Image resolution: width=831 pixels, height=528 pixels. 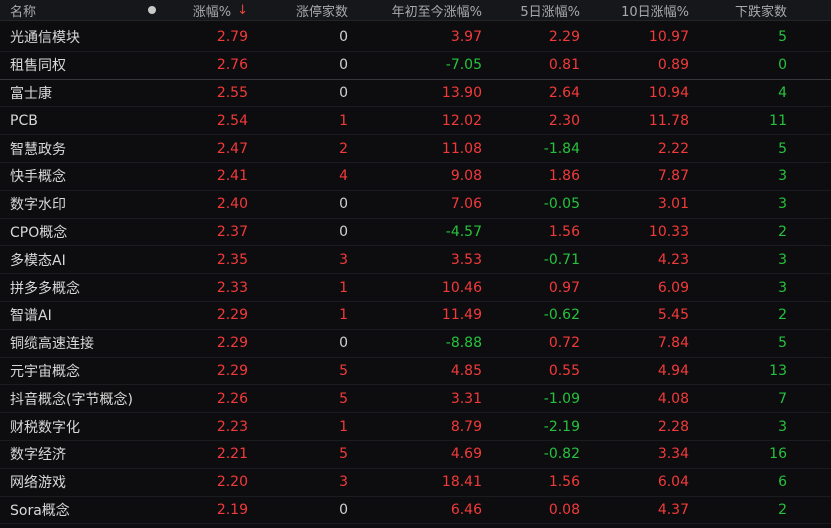 What do you see at coordinates (38, 66) in the screenshot?
I see `row-name: 租售同权` at bounding box center [38, 66].